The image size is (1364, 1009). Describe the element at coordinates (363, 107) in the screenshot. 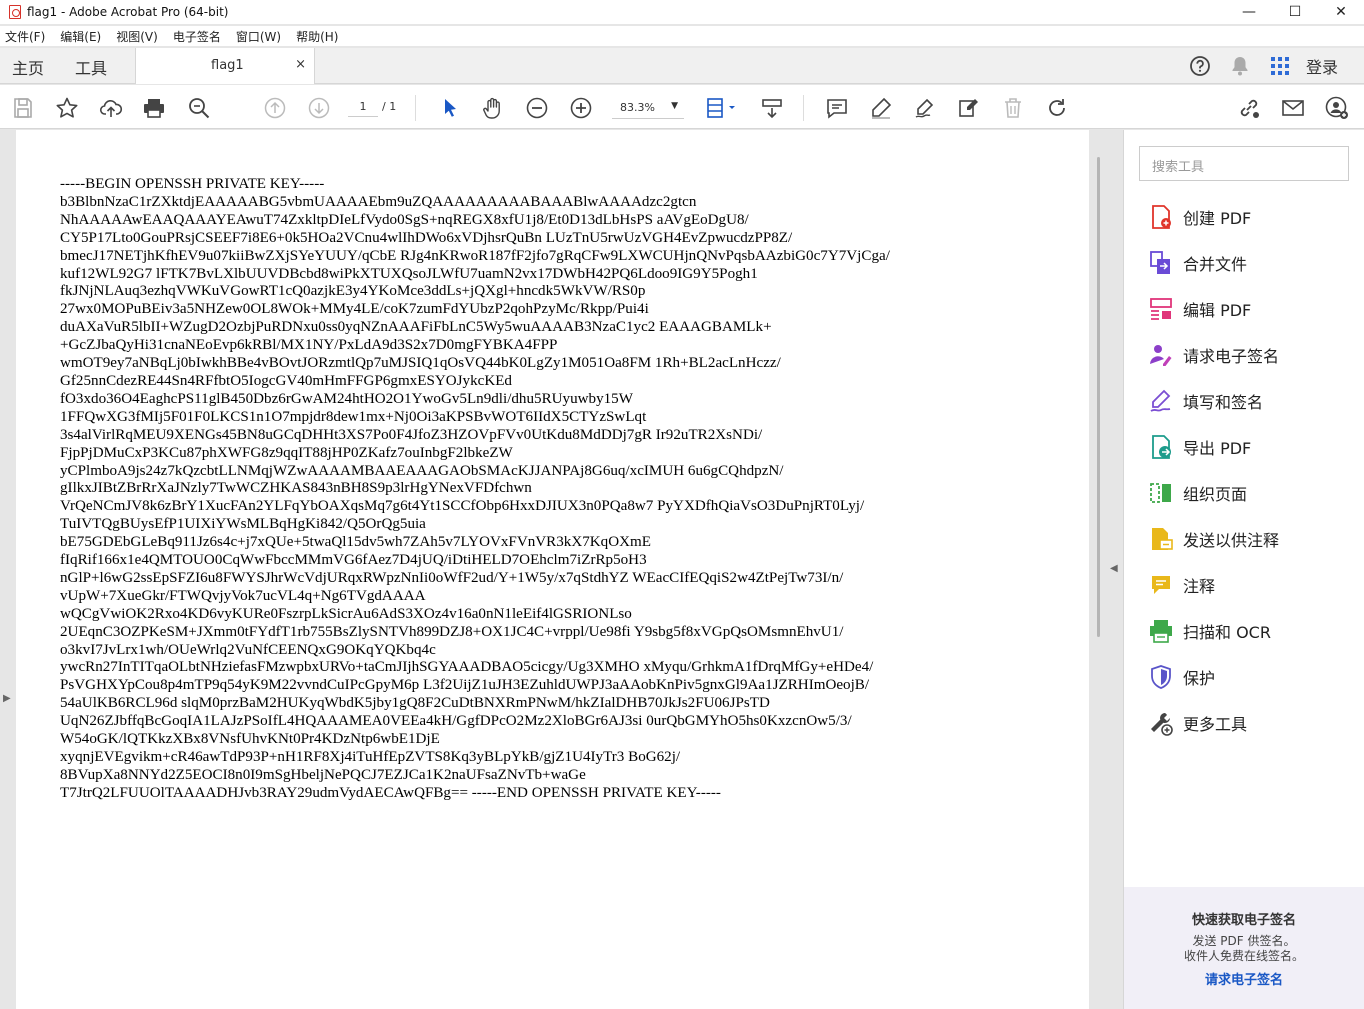

I see `page-number-input: 1` at that location.